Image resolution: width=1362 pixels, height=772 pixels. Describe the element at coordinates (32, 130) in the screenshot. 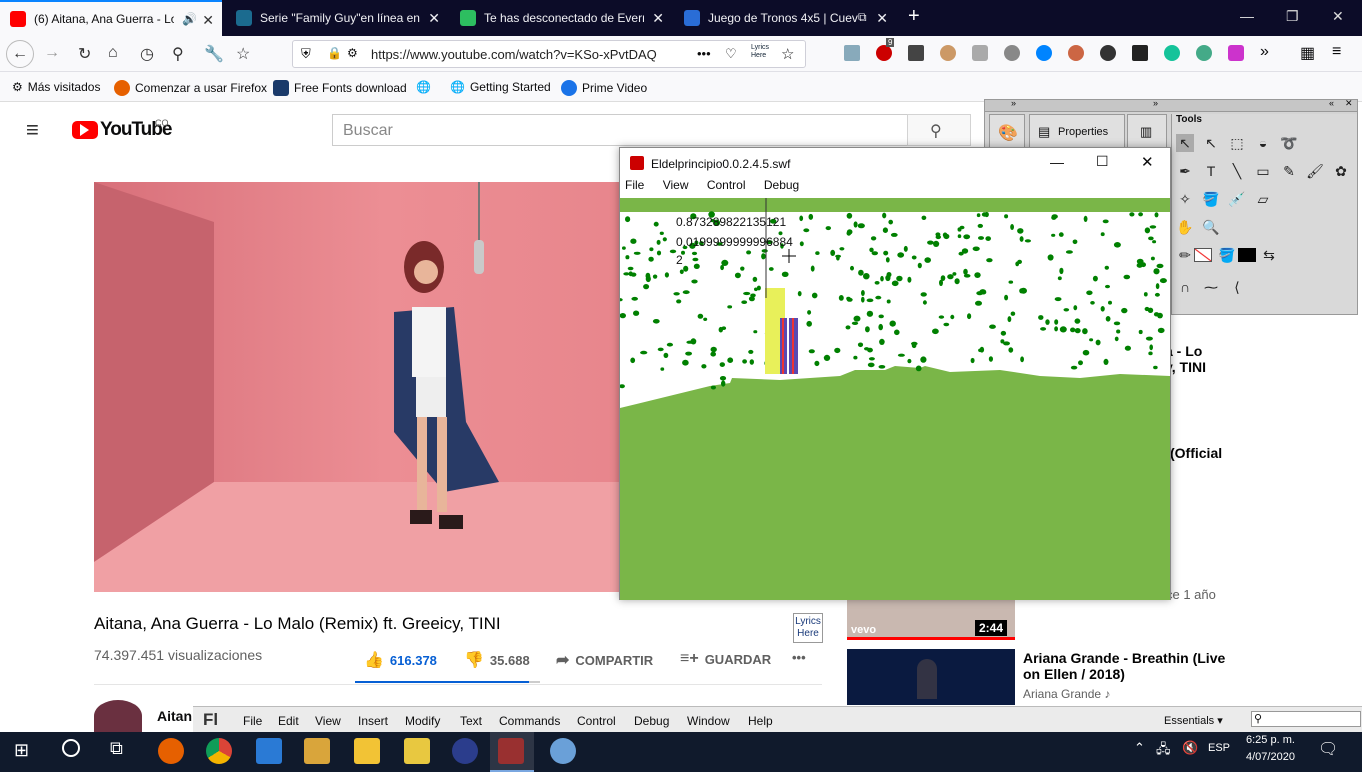

I see `hamburger-menu-icon: ≡` at that location.